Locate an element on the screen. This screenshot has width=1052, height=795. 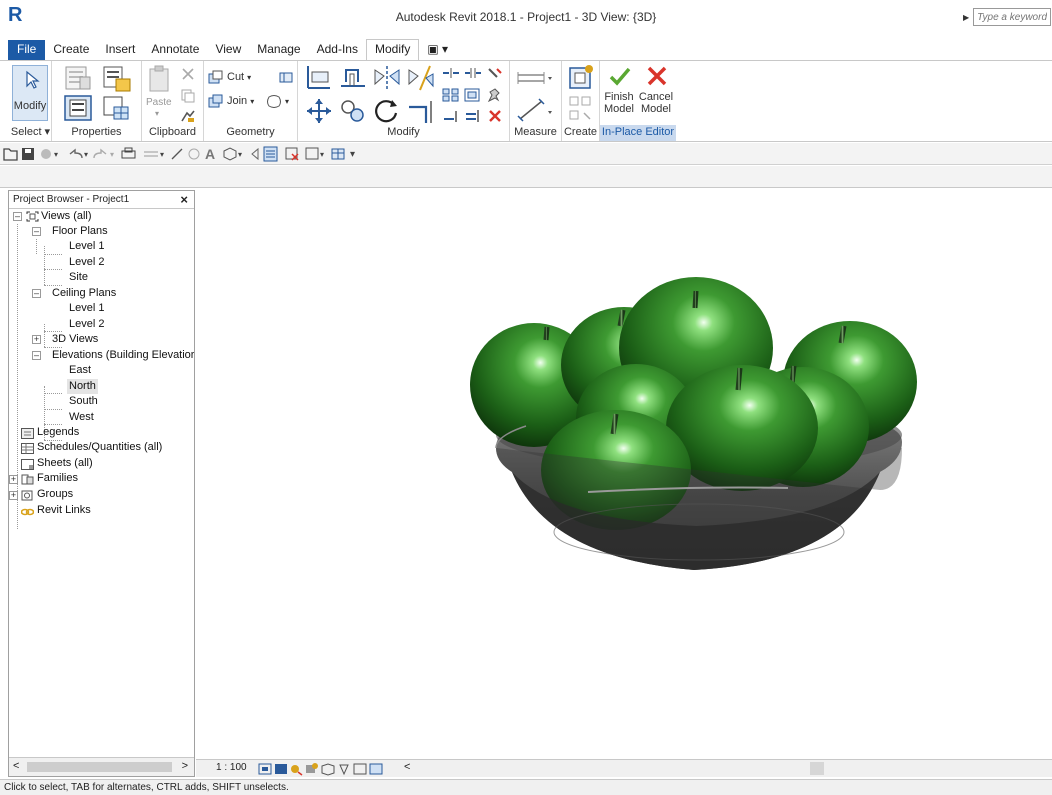
tab-context-dropdown: ▣ ▾ is located at coordinates (437, 50).